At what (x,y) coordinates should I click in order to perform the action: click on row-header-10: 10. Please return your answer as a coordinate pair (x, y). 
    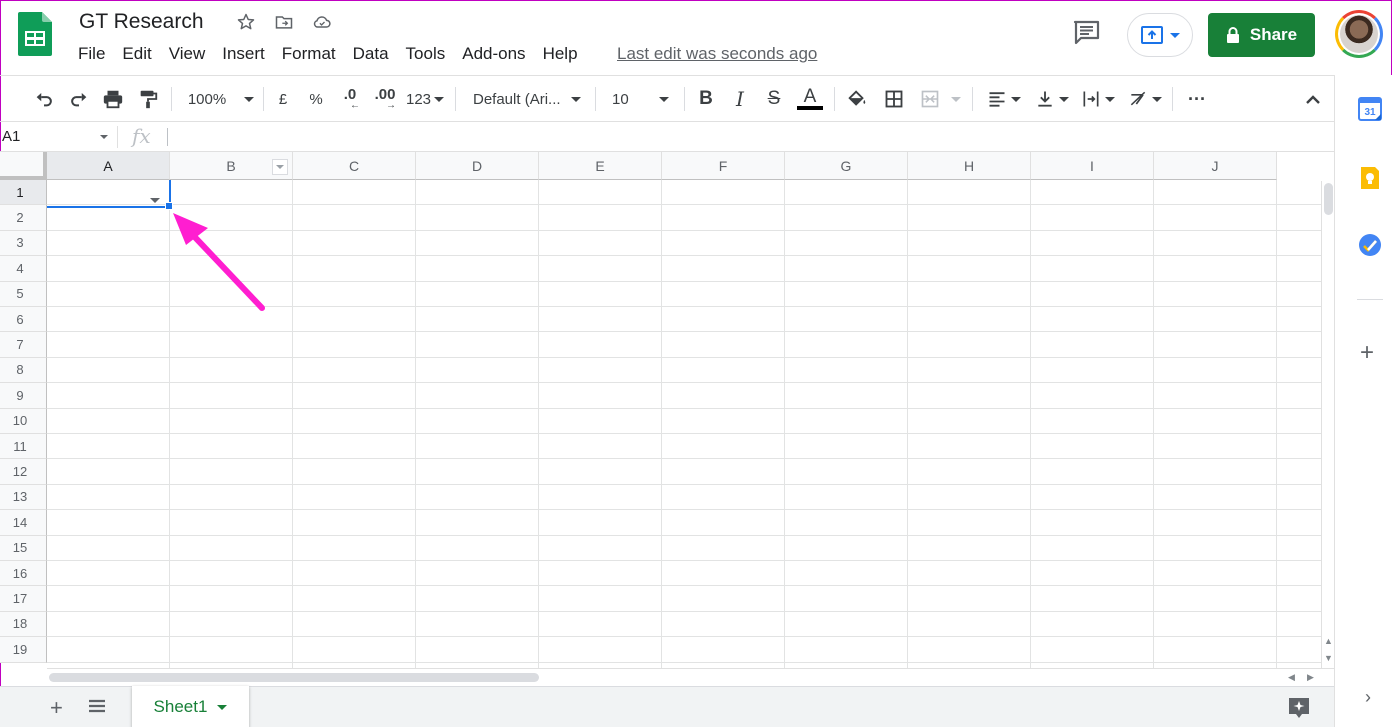
    Looking at the image, I should click on (23, 421).